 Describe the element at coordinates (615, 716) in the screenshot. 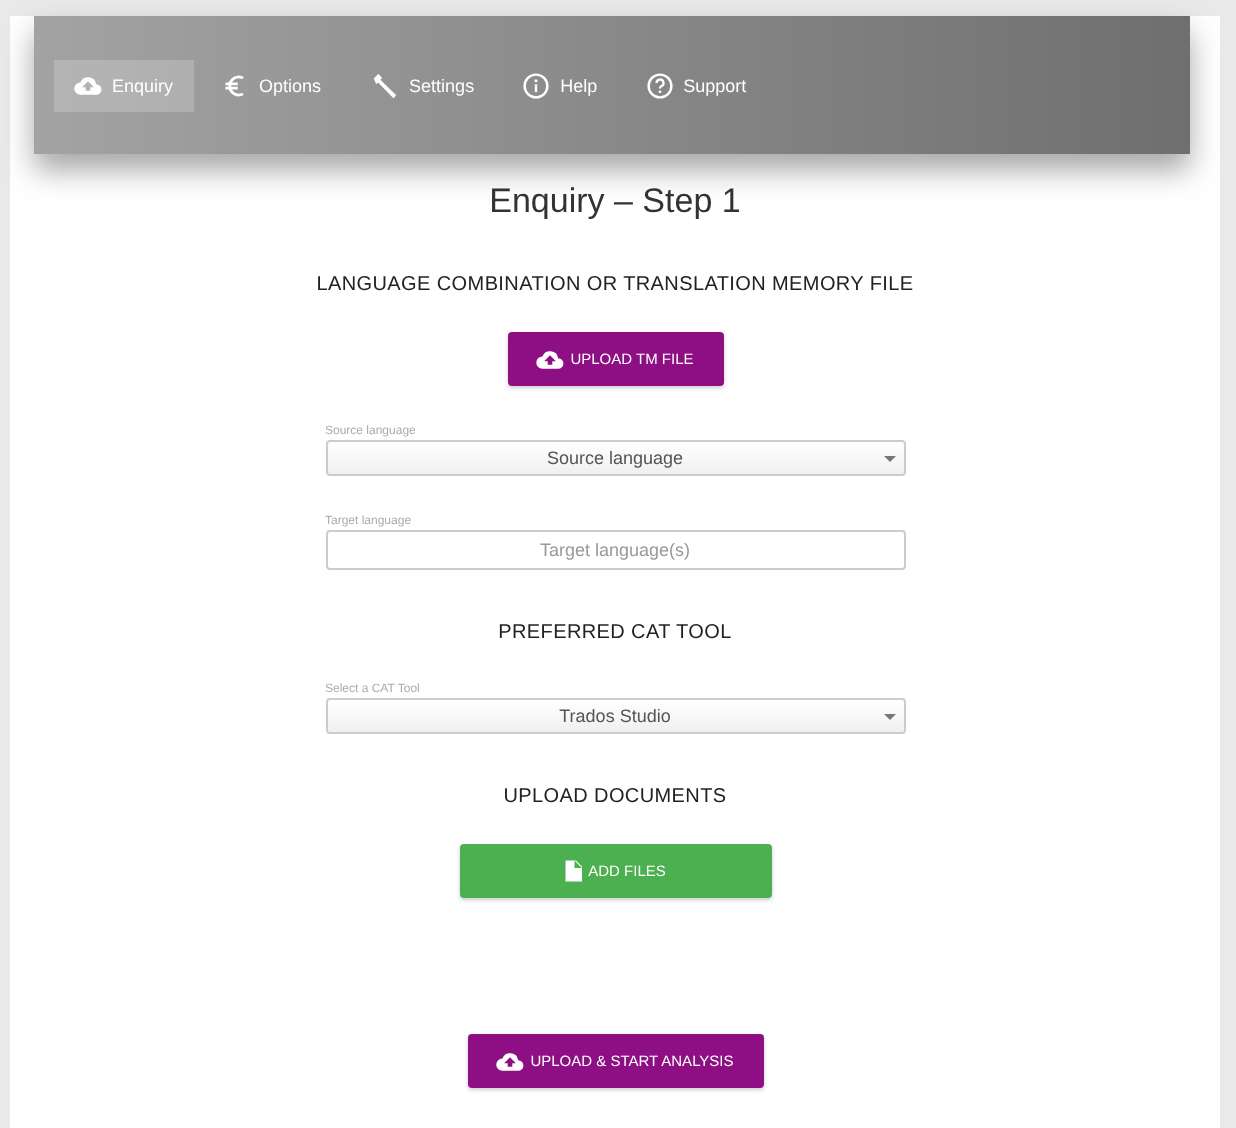

I see `select-field: Trados Studio` at that location.